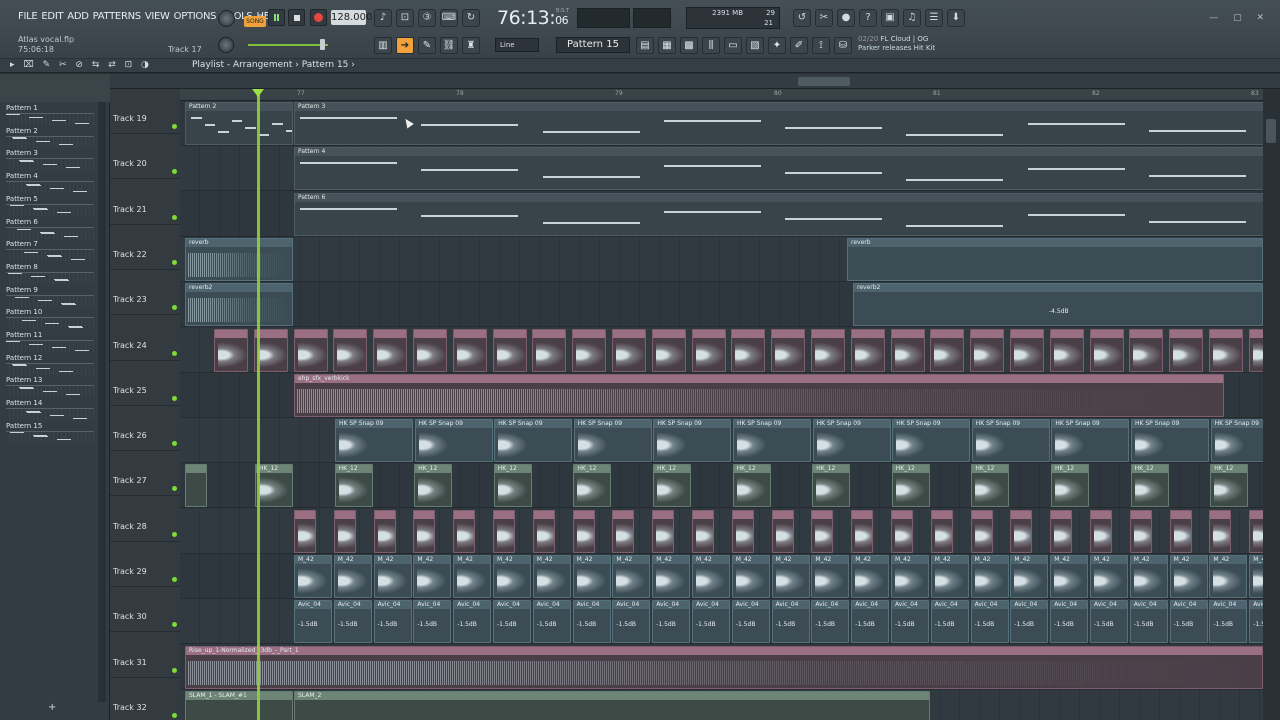  I want to click on picker-scrollbar, so click(102, 402).